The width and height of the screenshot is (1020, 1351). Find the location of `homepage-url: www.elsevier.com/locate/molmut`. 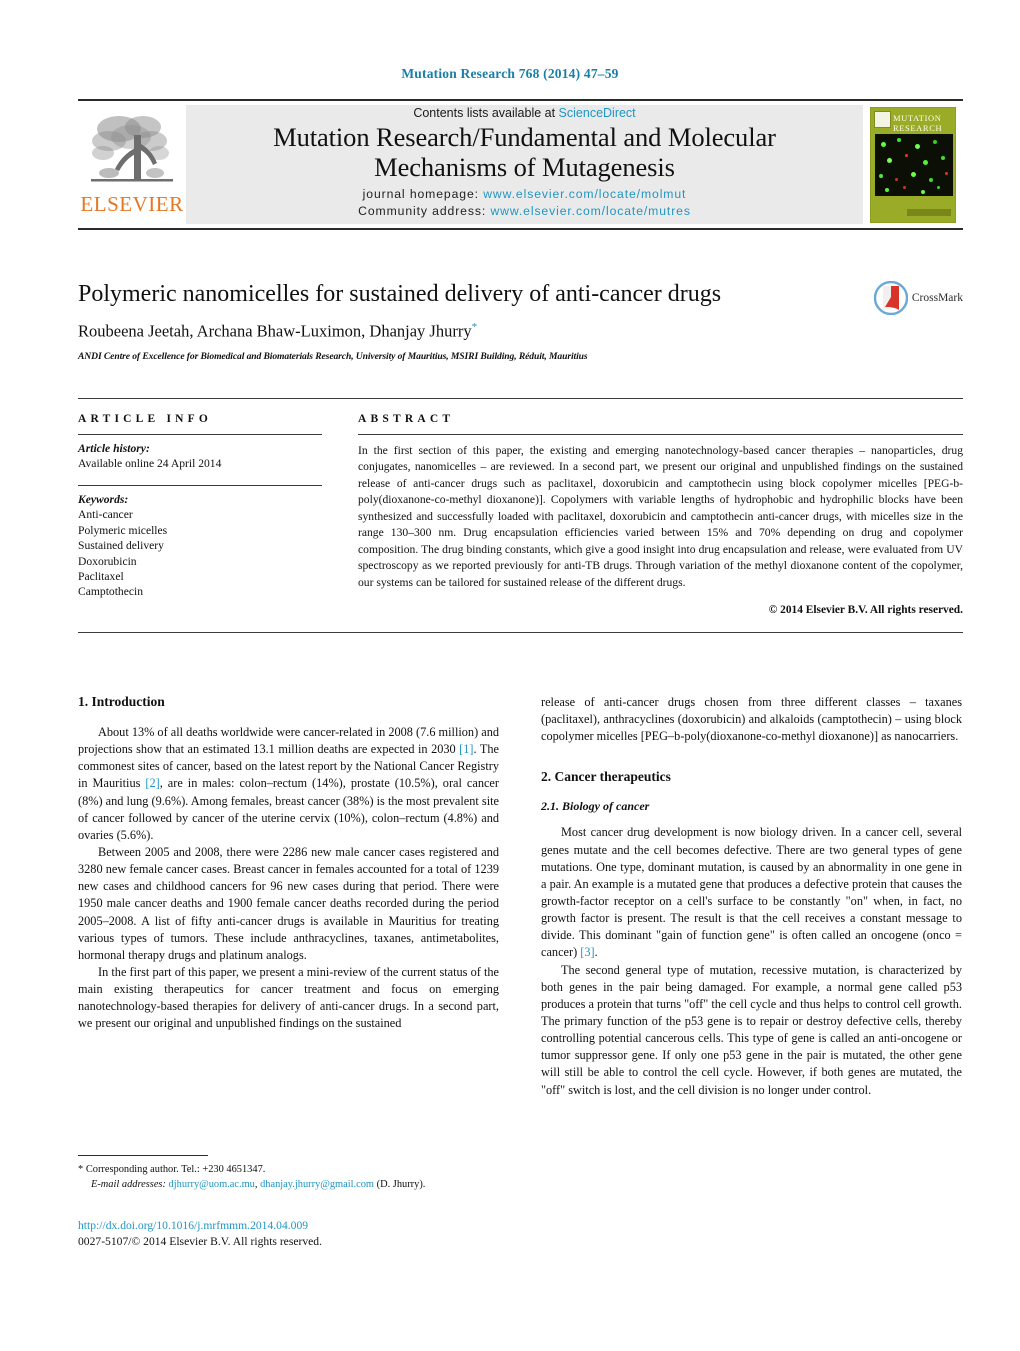

homepage-url: www.elsevier.com/locate/molmut is located at coordinates (584, 194).